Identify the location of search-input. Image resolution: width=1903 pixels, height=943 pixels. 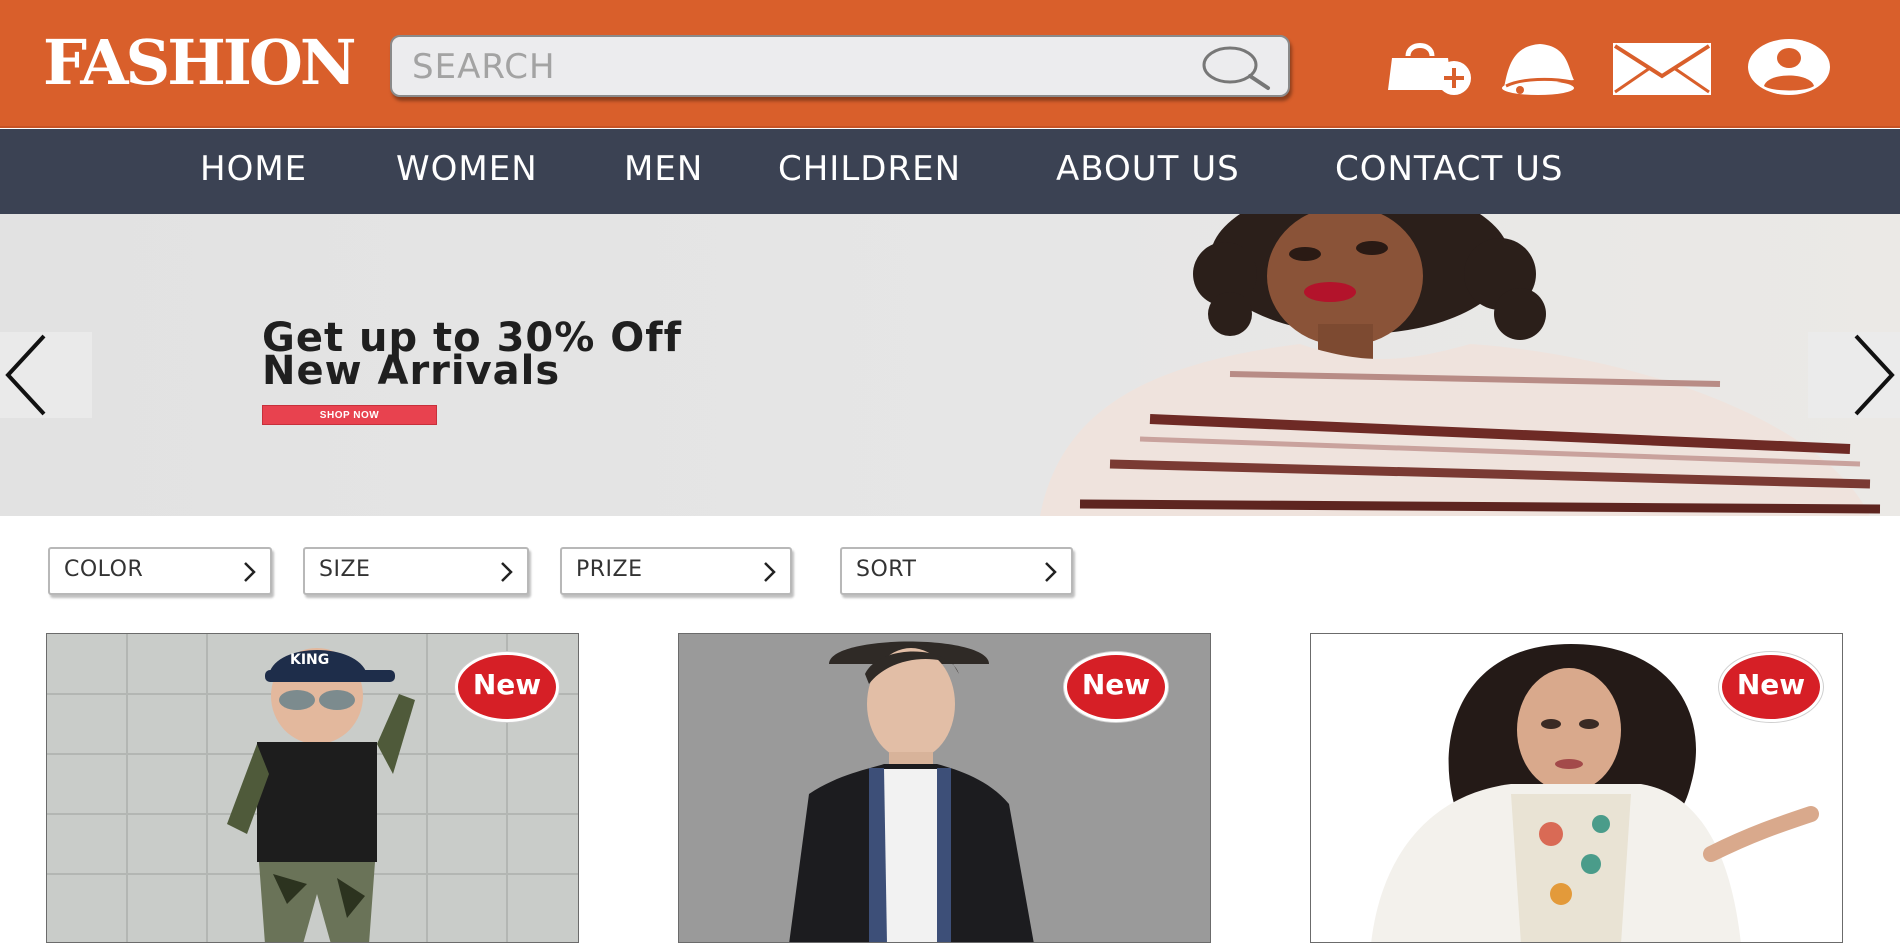
(800, 67).